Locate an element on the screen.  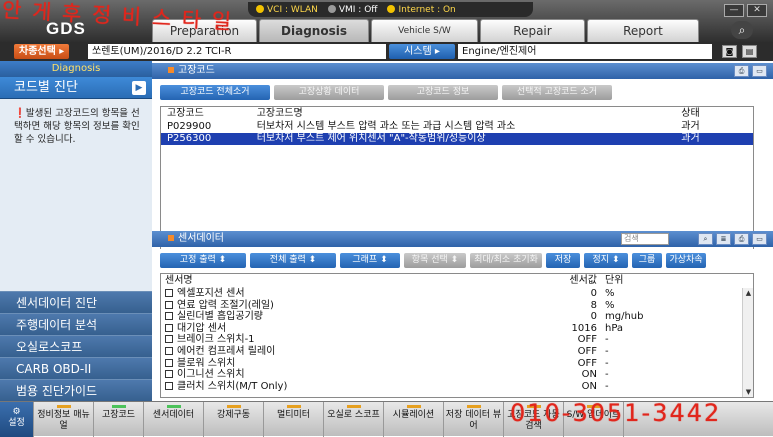
dtc-auto-search-button: 고장코드 자동검색 is located at coordinates (534, 419).